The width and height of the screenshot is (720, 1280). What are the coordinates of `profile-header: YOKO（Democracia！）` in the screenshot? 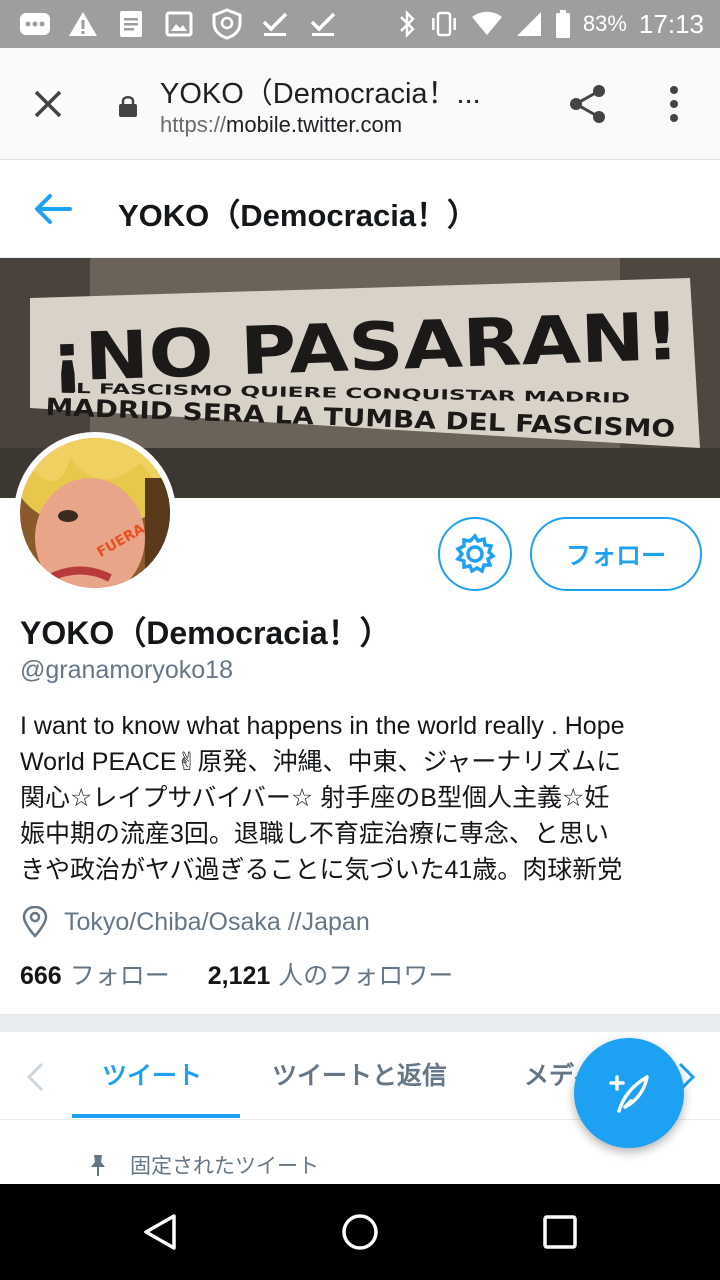 It's located at (360, 209).